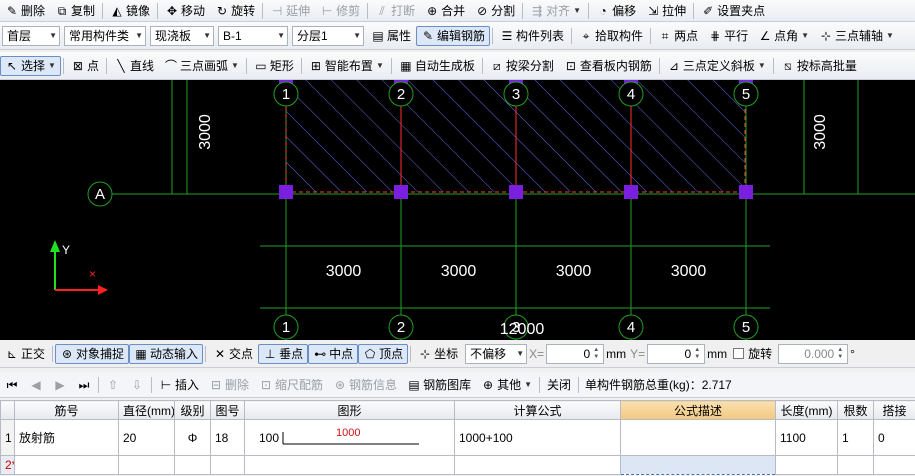 This screenshot has width=915, height=476. What do you see at coordinates (92, 353) in the screenshot?
I see `object-snap-button: ⊛ 对象捕捉` at bounding box center [92, 353].